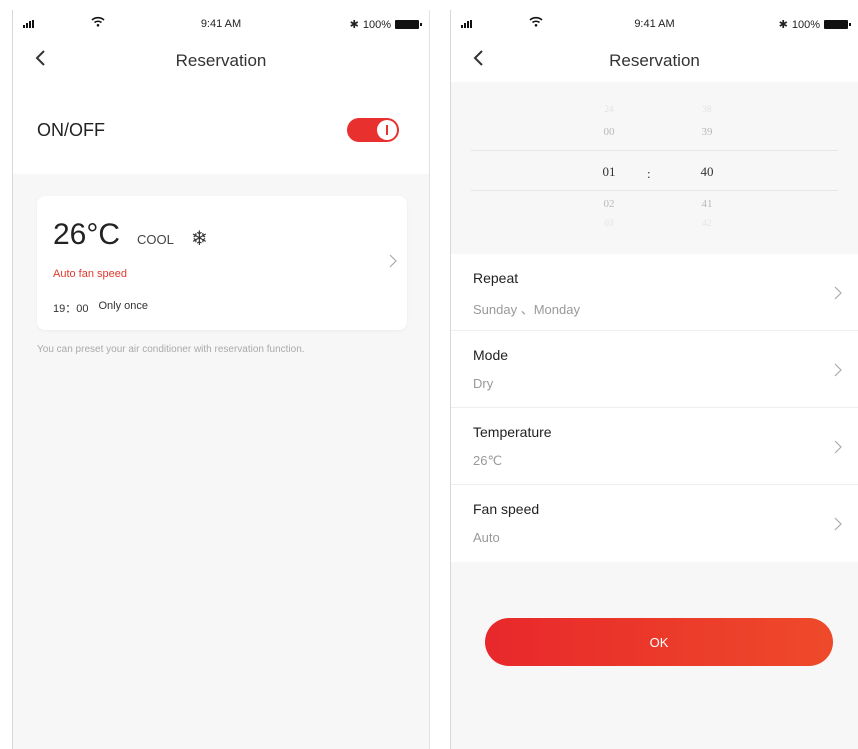 This screenshot has height=749, width=858. What do you see at coordinates (654, 369) in the screenshot?
I see `mode-row: Mode Dry` at bounding box center [654, 369].